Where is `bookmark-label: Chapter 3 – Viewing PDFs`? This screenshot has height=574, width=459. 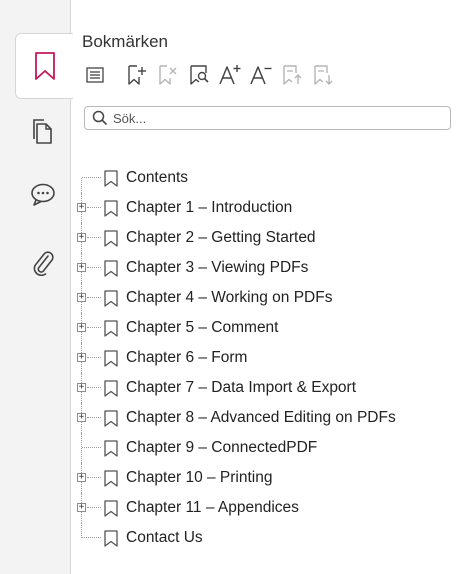 bookmark-label: Chapter 3 – Viewing PDFs is located at coordinates (217, 267).